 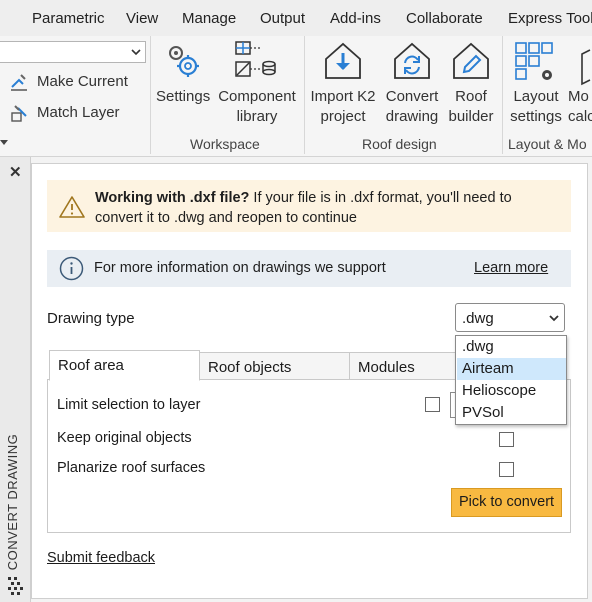 What do you see at coordinates (511, 268) in the screenshot?
I see `learn-more-link: Learn more` at bounding box center [511, 268].